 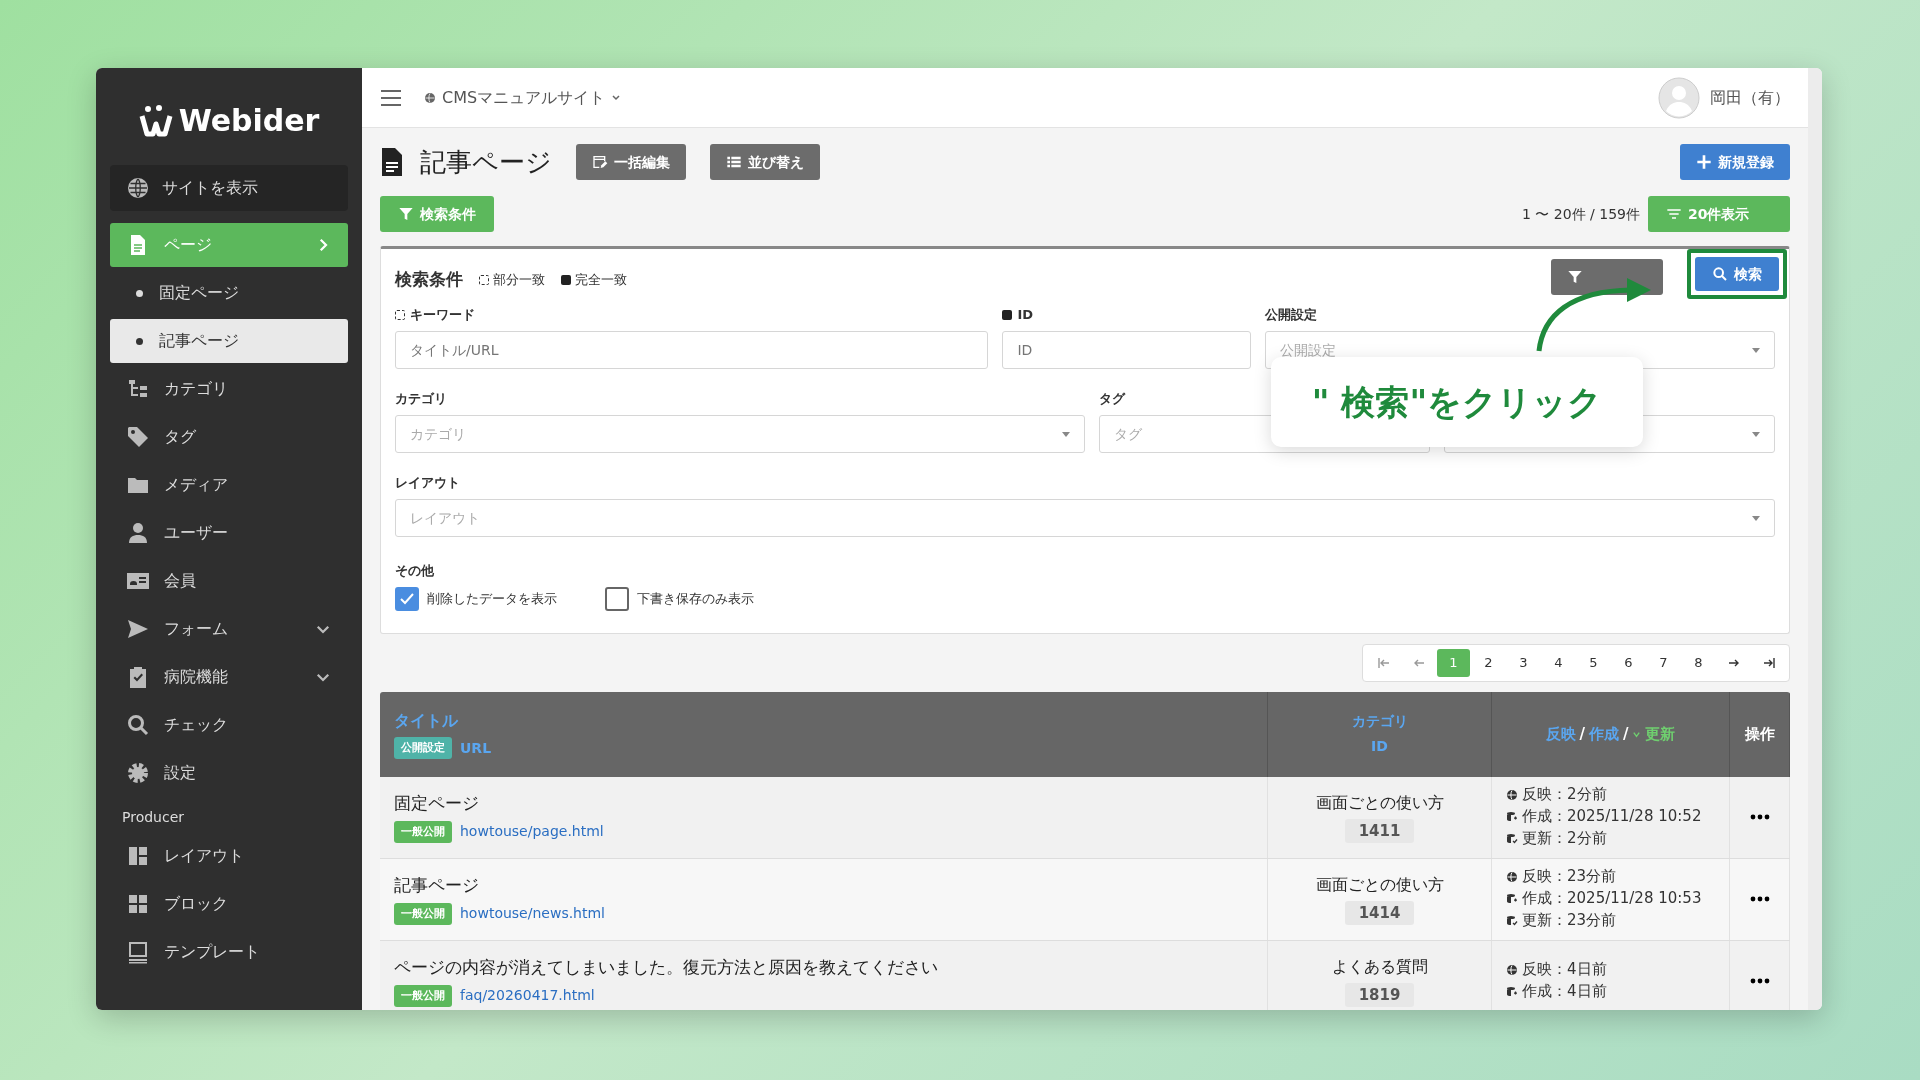 I want to click on legend-label: 部分一致, so click(x=519, y=280).